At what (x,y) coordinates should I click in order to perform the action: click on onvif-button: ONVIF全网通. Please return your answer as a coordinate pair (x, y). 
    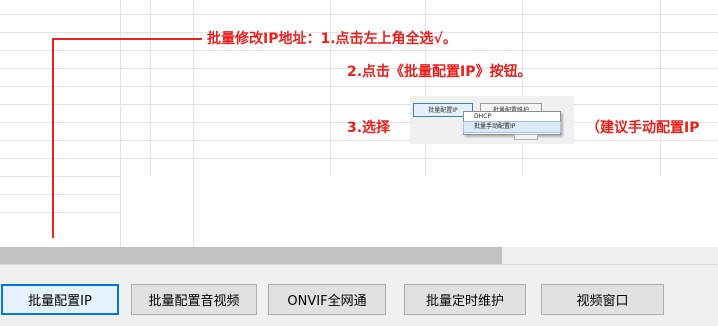
    Looking at the image, I should click on (327, 299).